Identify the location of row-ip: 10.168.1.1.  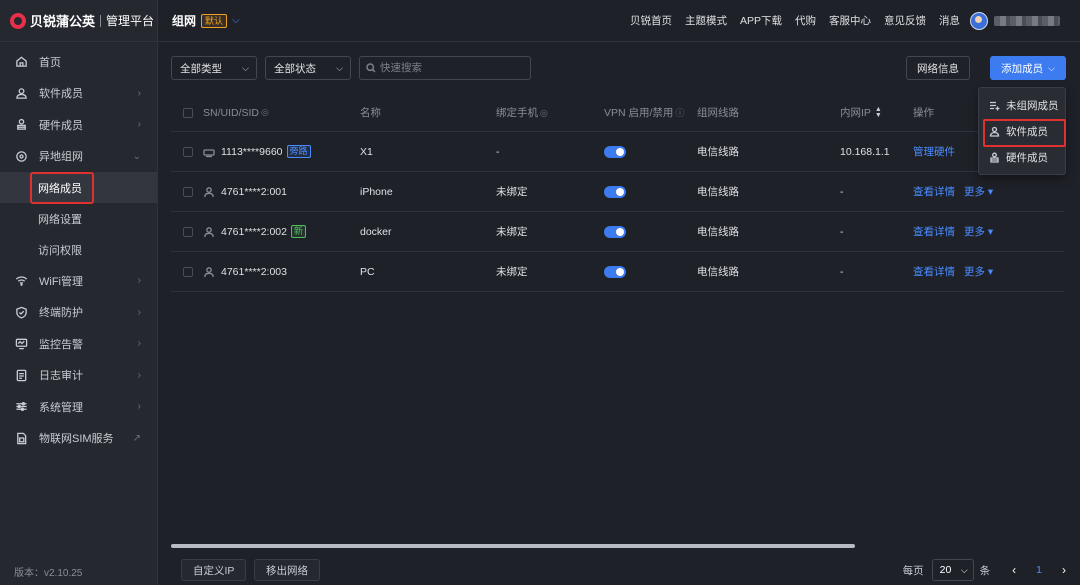
(865, 151).